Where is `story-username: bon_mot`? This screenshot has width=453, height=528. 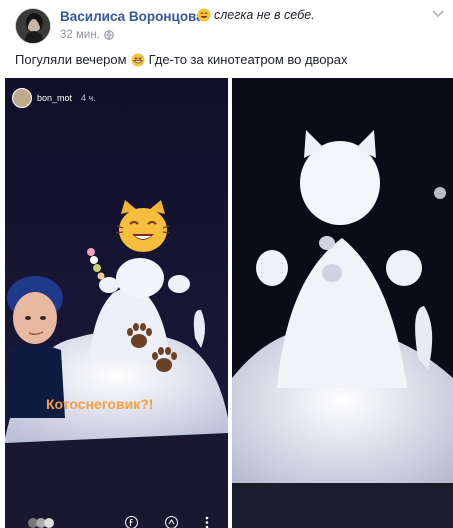 story-username: bon_mot is located at coordinates (55, 98).